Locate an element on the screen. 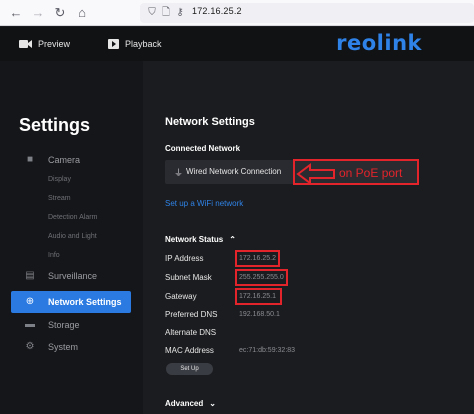 The width and height of the screenshot is (474, 414). gear-icon: ⚙ is located at coordinates (30, 346).